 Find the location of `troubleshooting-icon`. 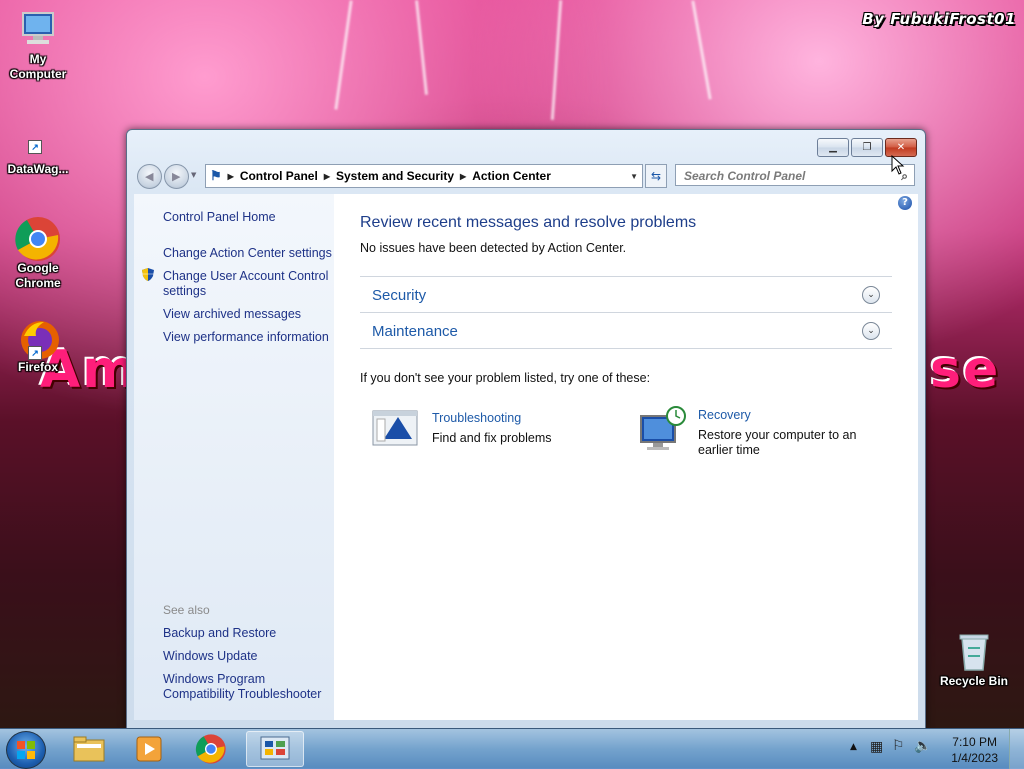

troubleshooting-icon is located at coordinates (395, 429).